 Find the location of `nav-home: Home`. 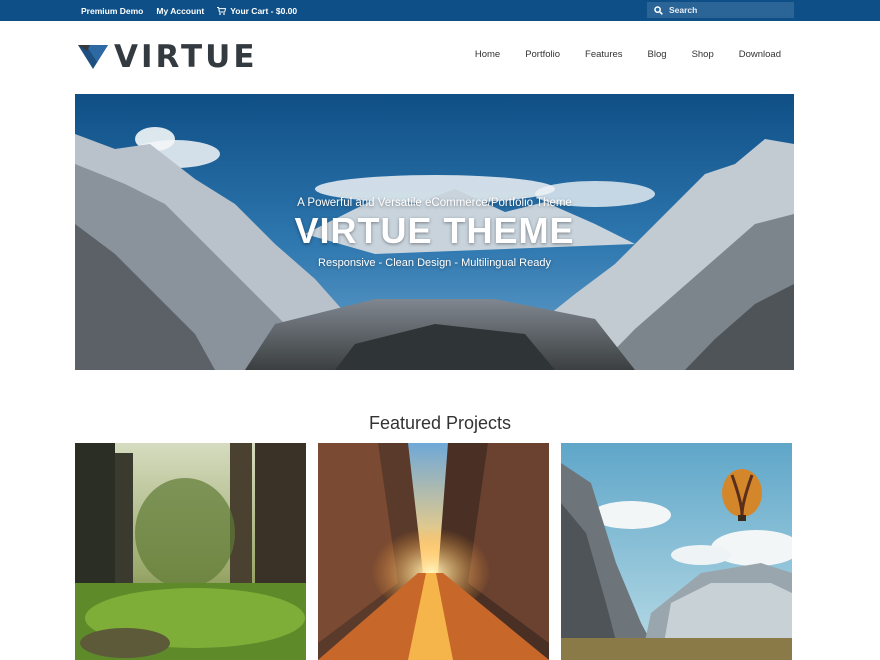

nav-home: Home is located at coordinates (487, 54).